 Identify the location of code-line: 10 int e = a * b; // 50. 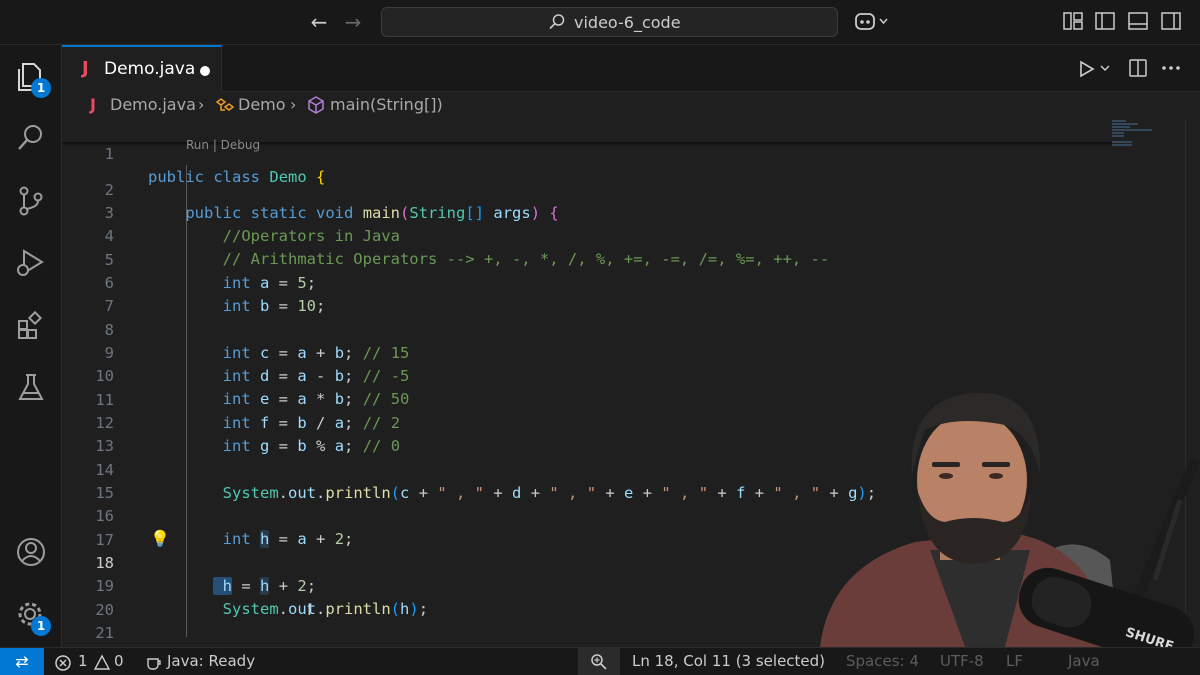
(252, 387).